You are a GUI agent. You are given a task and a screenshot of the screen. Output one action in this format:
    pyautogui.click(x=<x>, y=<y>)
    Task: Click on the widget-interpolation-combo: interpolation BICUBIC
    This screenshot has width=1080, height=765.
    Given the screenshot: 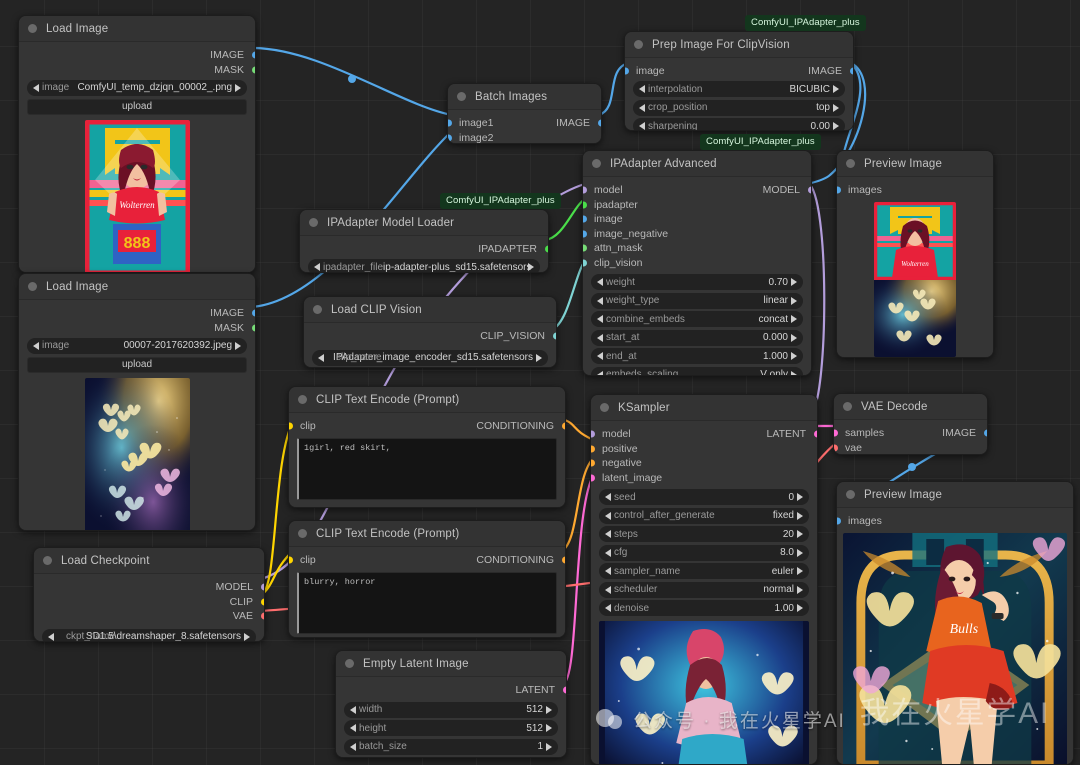 What is the action you would take?
    pyautogui.click(x=739, y=89)
    